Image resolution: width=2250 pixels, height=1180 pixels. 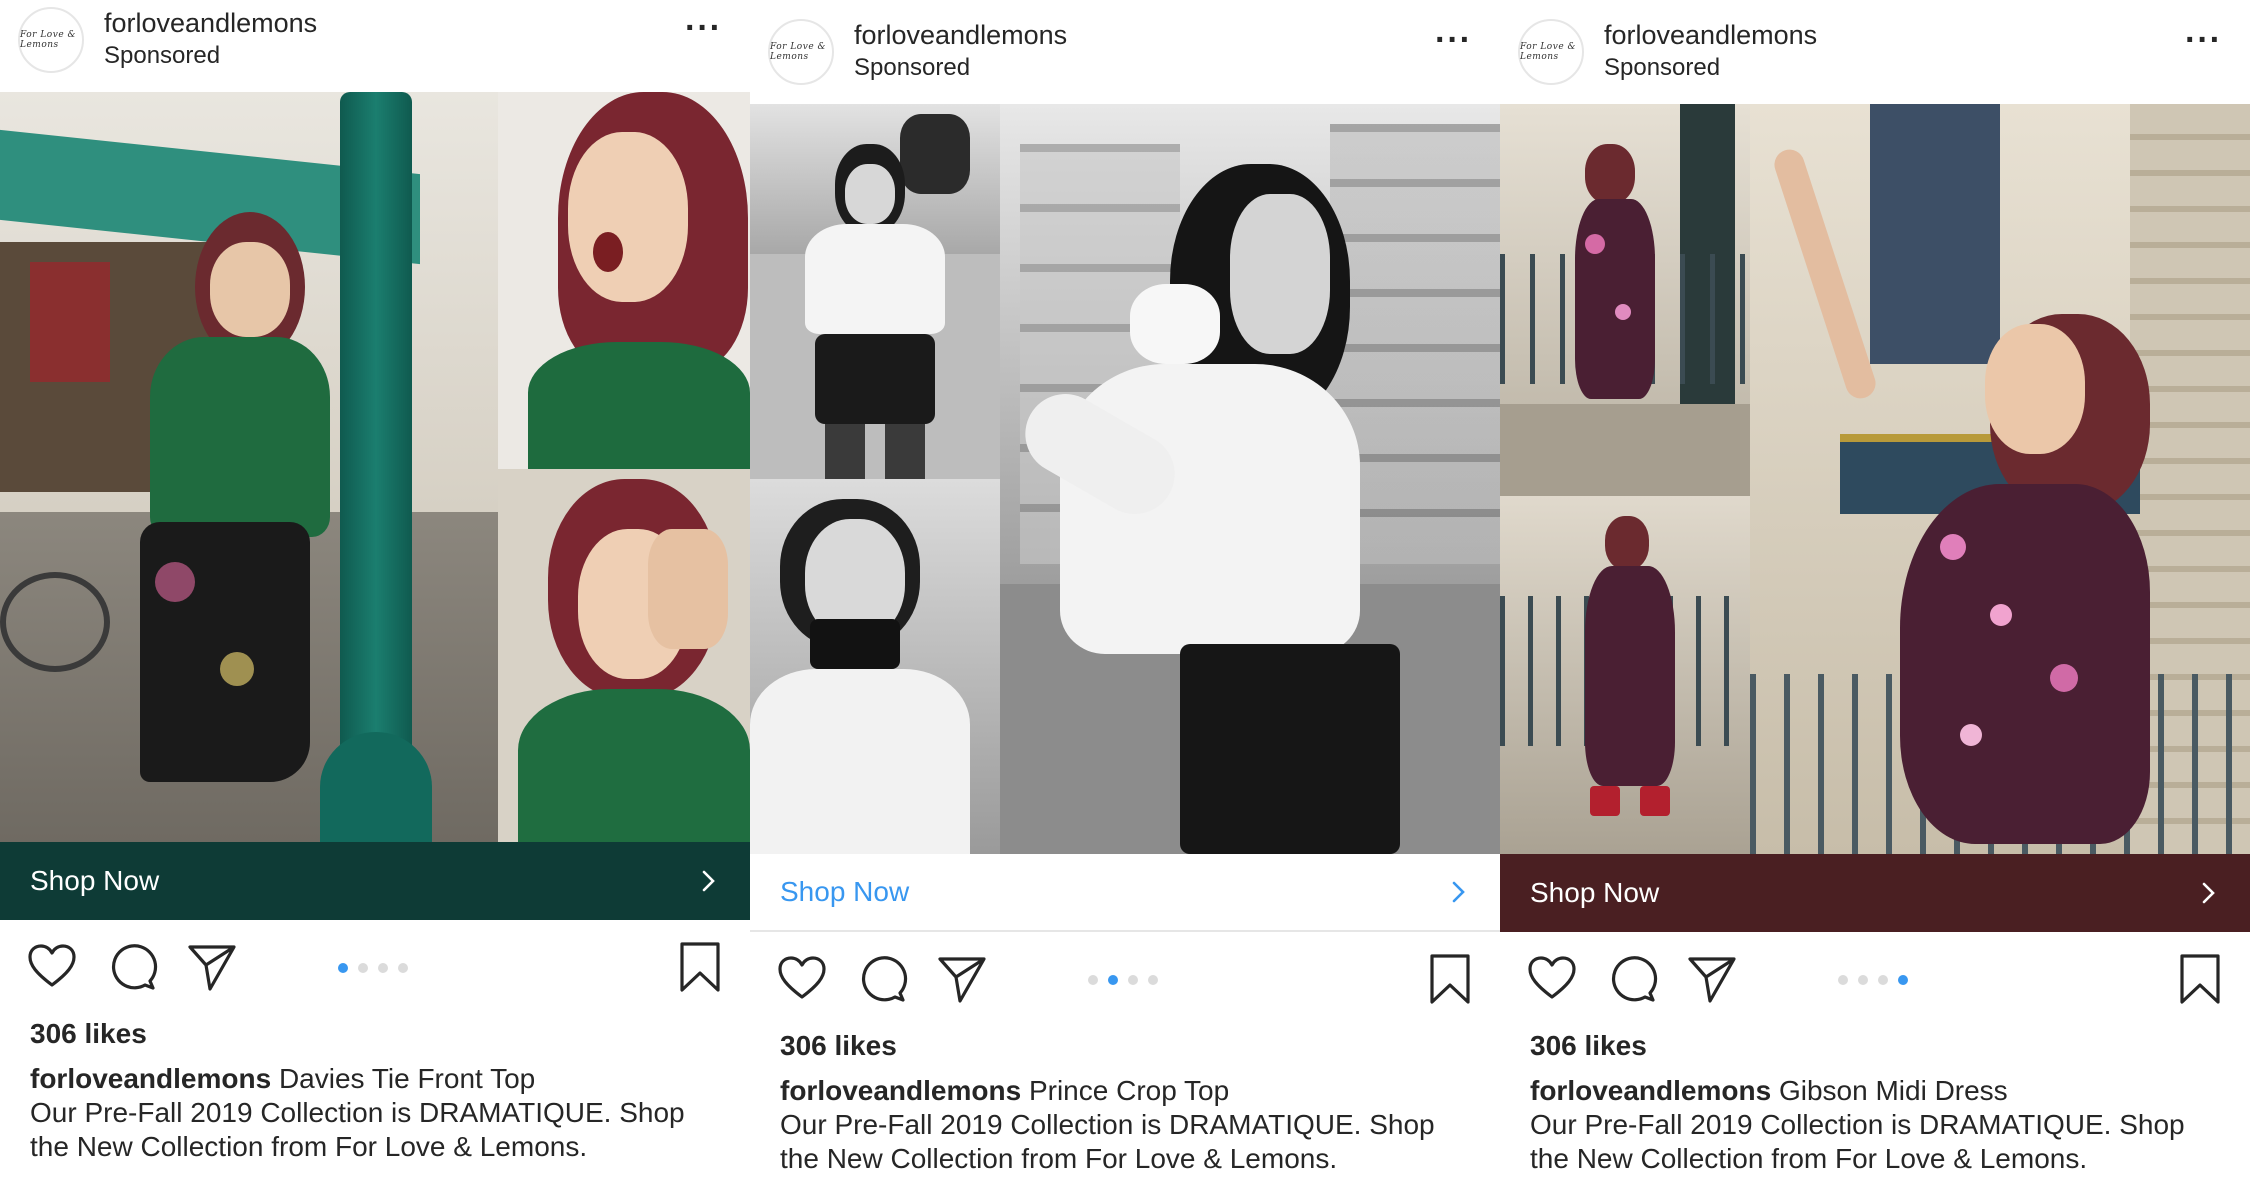 I want to click on photo-bw-camera-statue, so click(x=875, y=291).